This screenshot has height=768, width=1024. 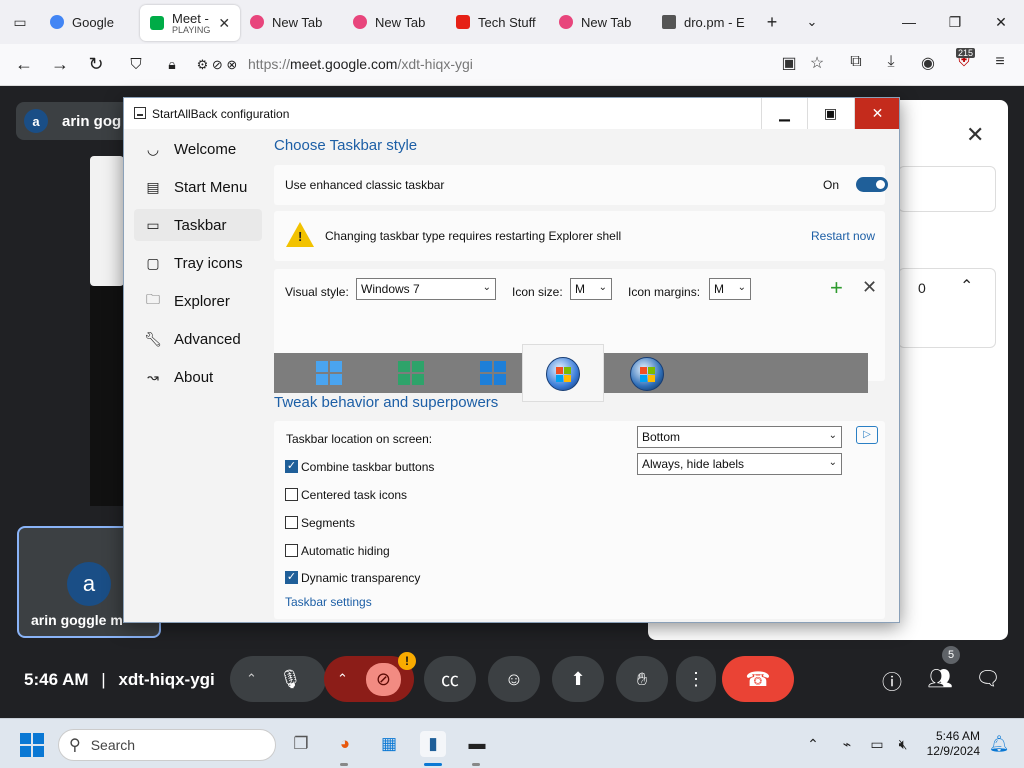 I want to click on forward-icon: →, so click(x=60, y=65).